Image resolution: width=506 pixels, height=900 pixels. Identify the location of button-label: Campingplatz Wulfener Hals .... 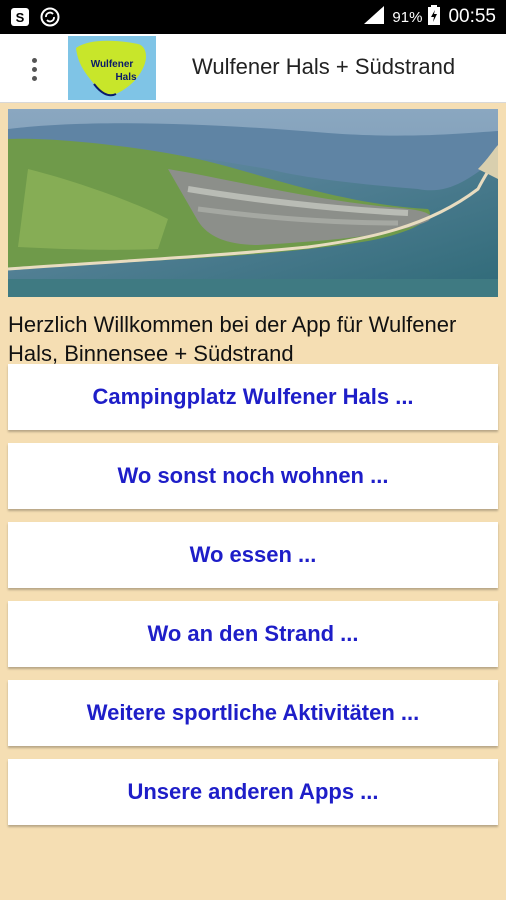
(253, 396).